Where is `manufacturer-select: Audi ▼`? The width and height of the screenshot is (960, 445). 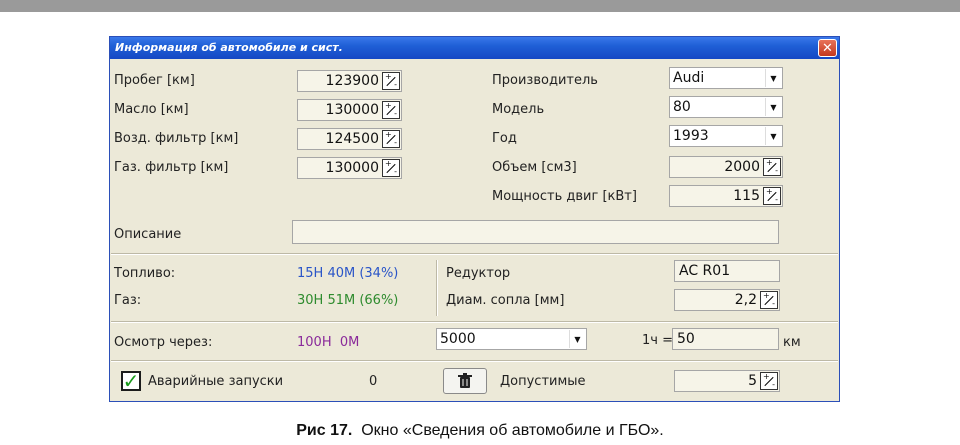 manufacturer-select: Audi ▼ is located at coordinates (726, 78).